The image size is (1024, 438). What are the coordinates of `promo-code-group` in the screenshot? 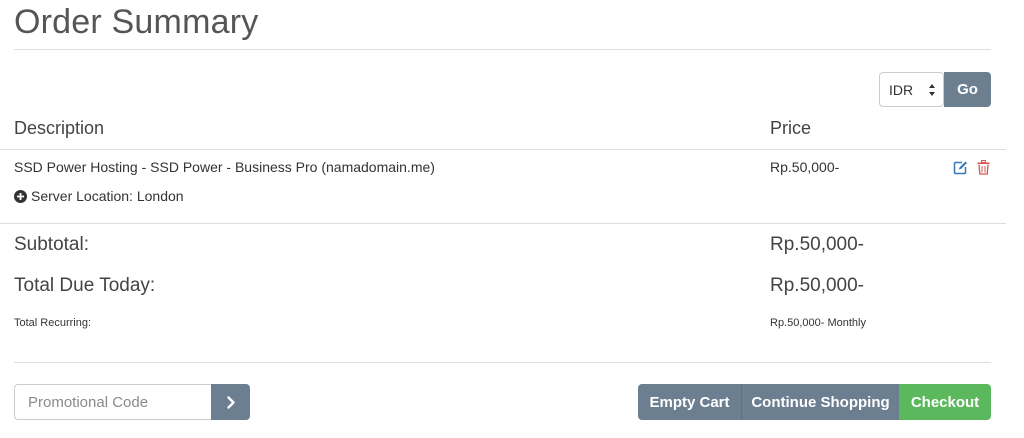 It's located at (132, 402).